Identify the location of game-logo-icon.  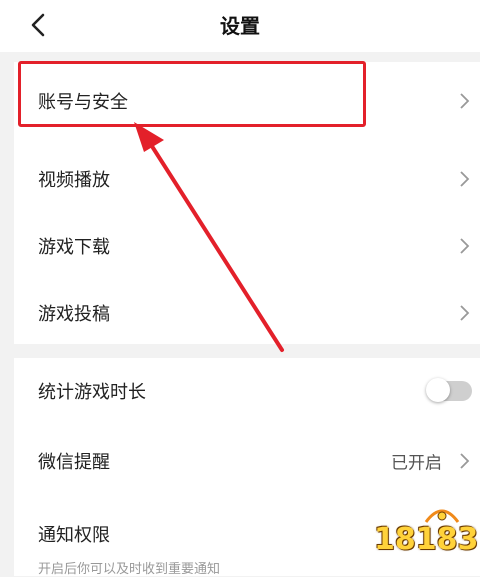
(442, 516).